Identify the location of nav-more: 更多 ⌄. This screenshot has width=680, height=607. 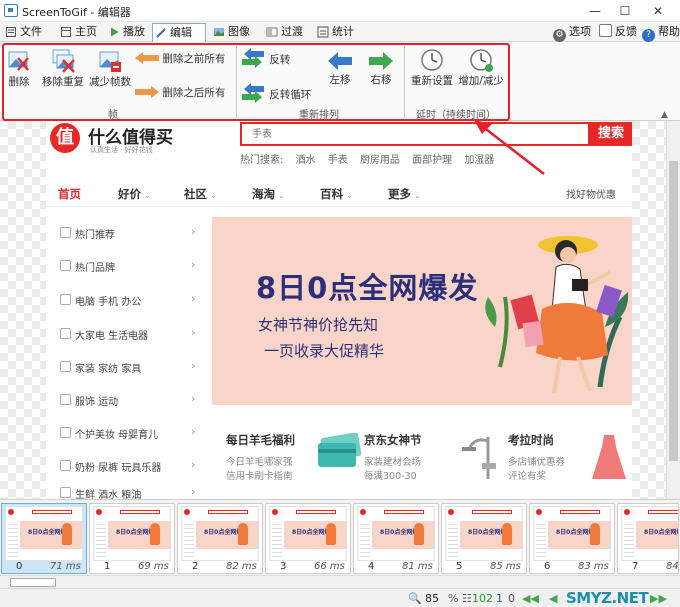
(404, 194).